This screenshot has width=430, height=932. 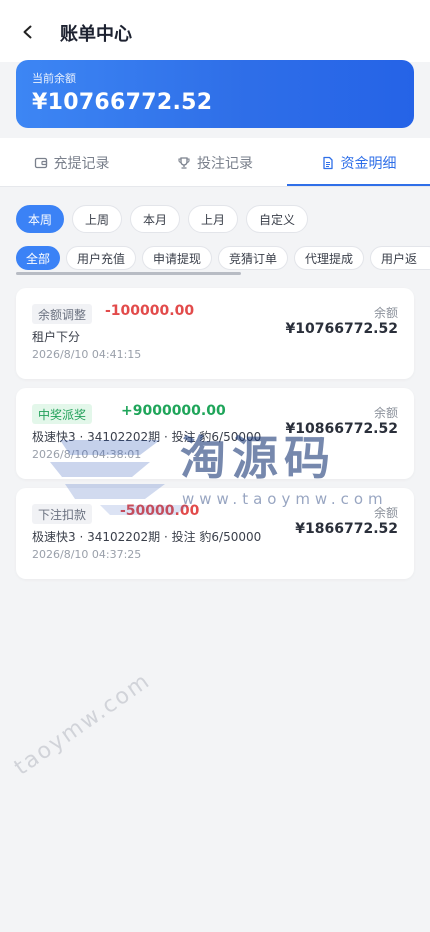 I want to click on period-last-week: 上周, so click(x=97, y=219).